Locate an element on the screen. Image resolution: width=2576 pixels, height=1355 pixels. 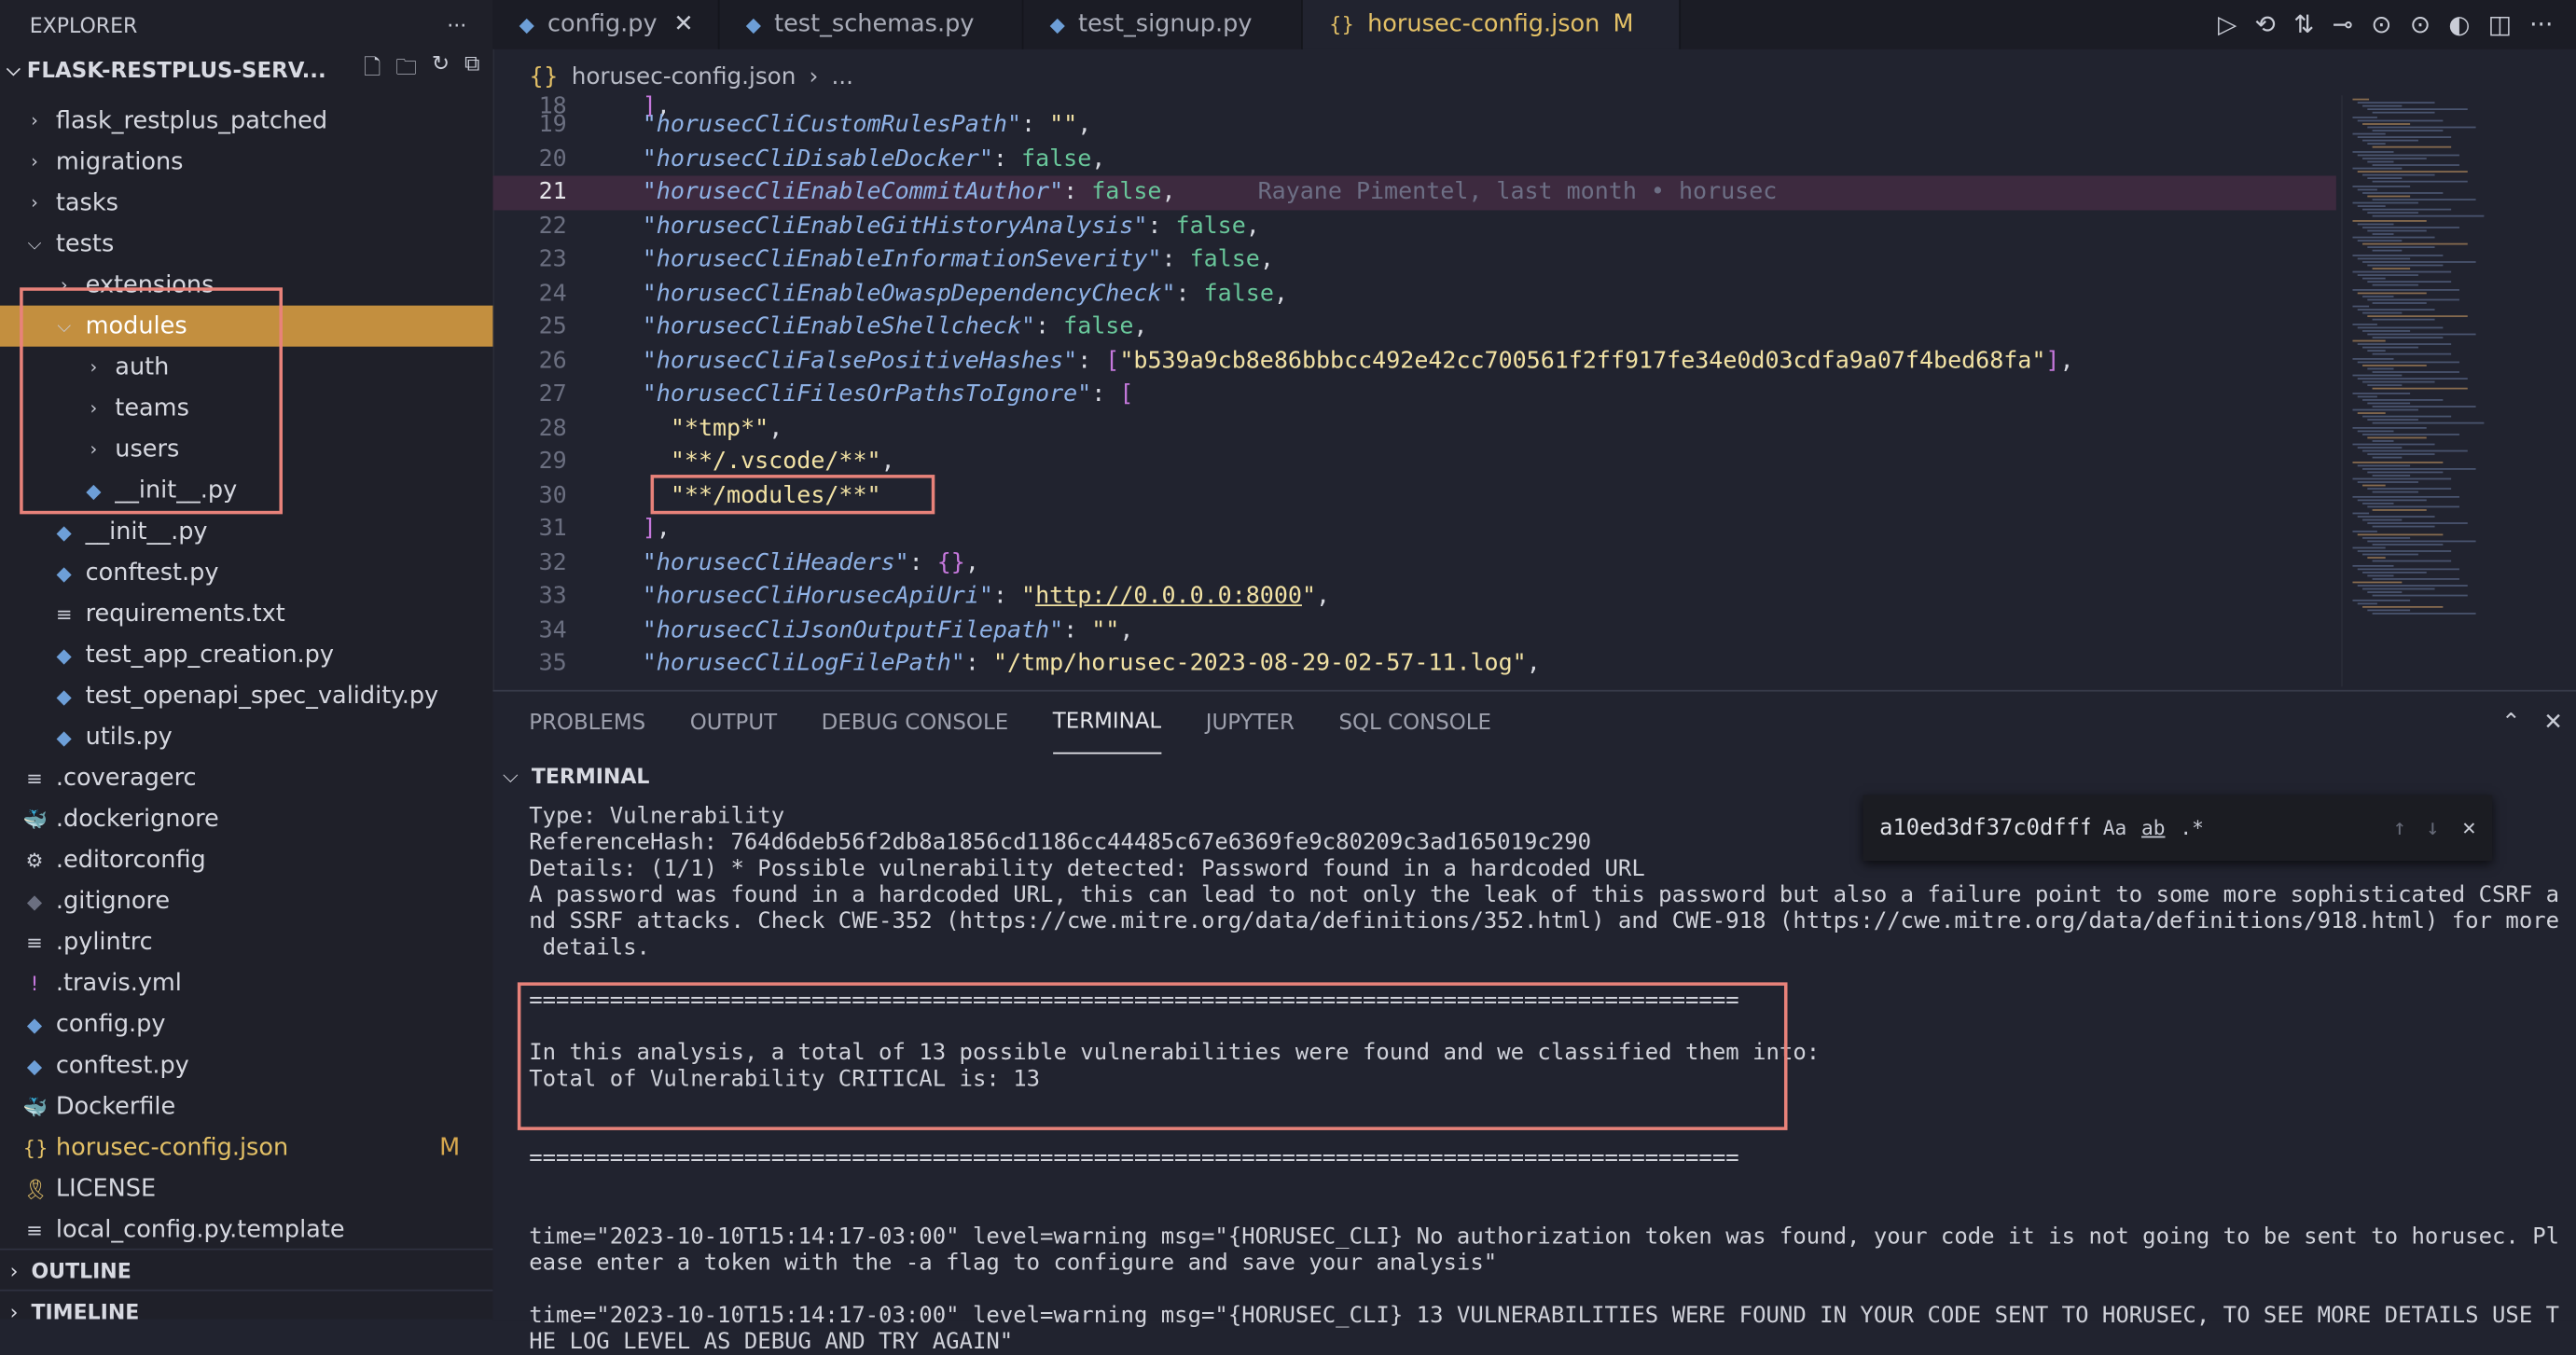
file-item: ◆ .gitignore is located at coordinates (246, 900).